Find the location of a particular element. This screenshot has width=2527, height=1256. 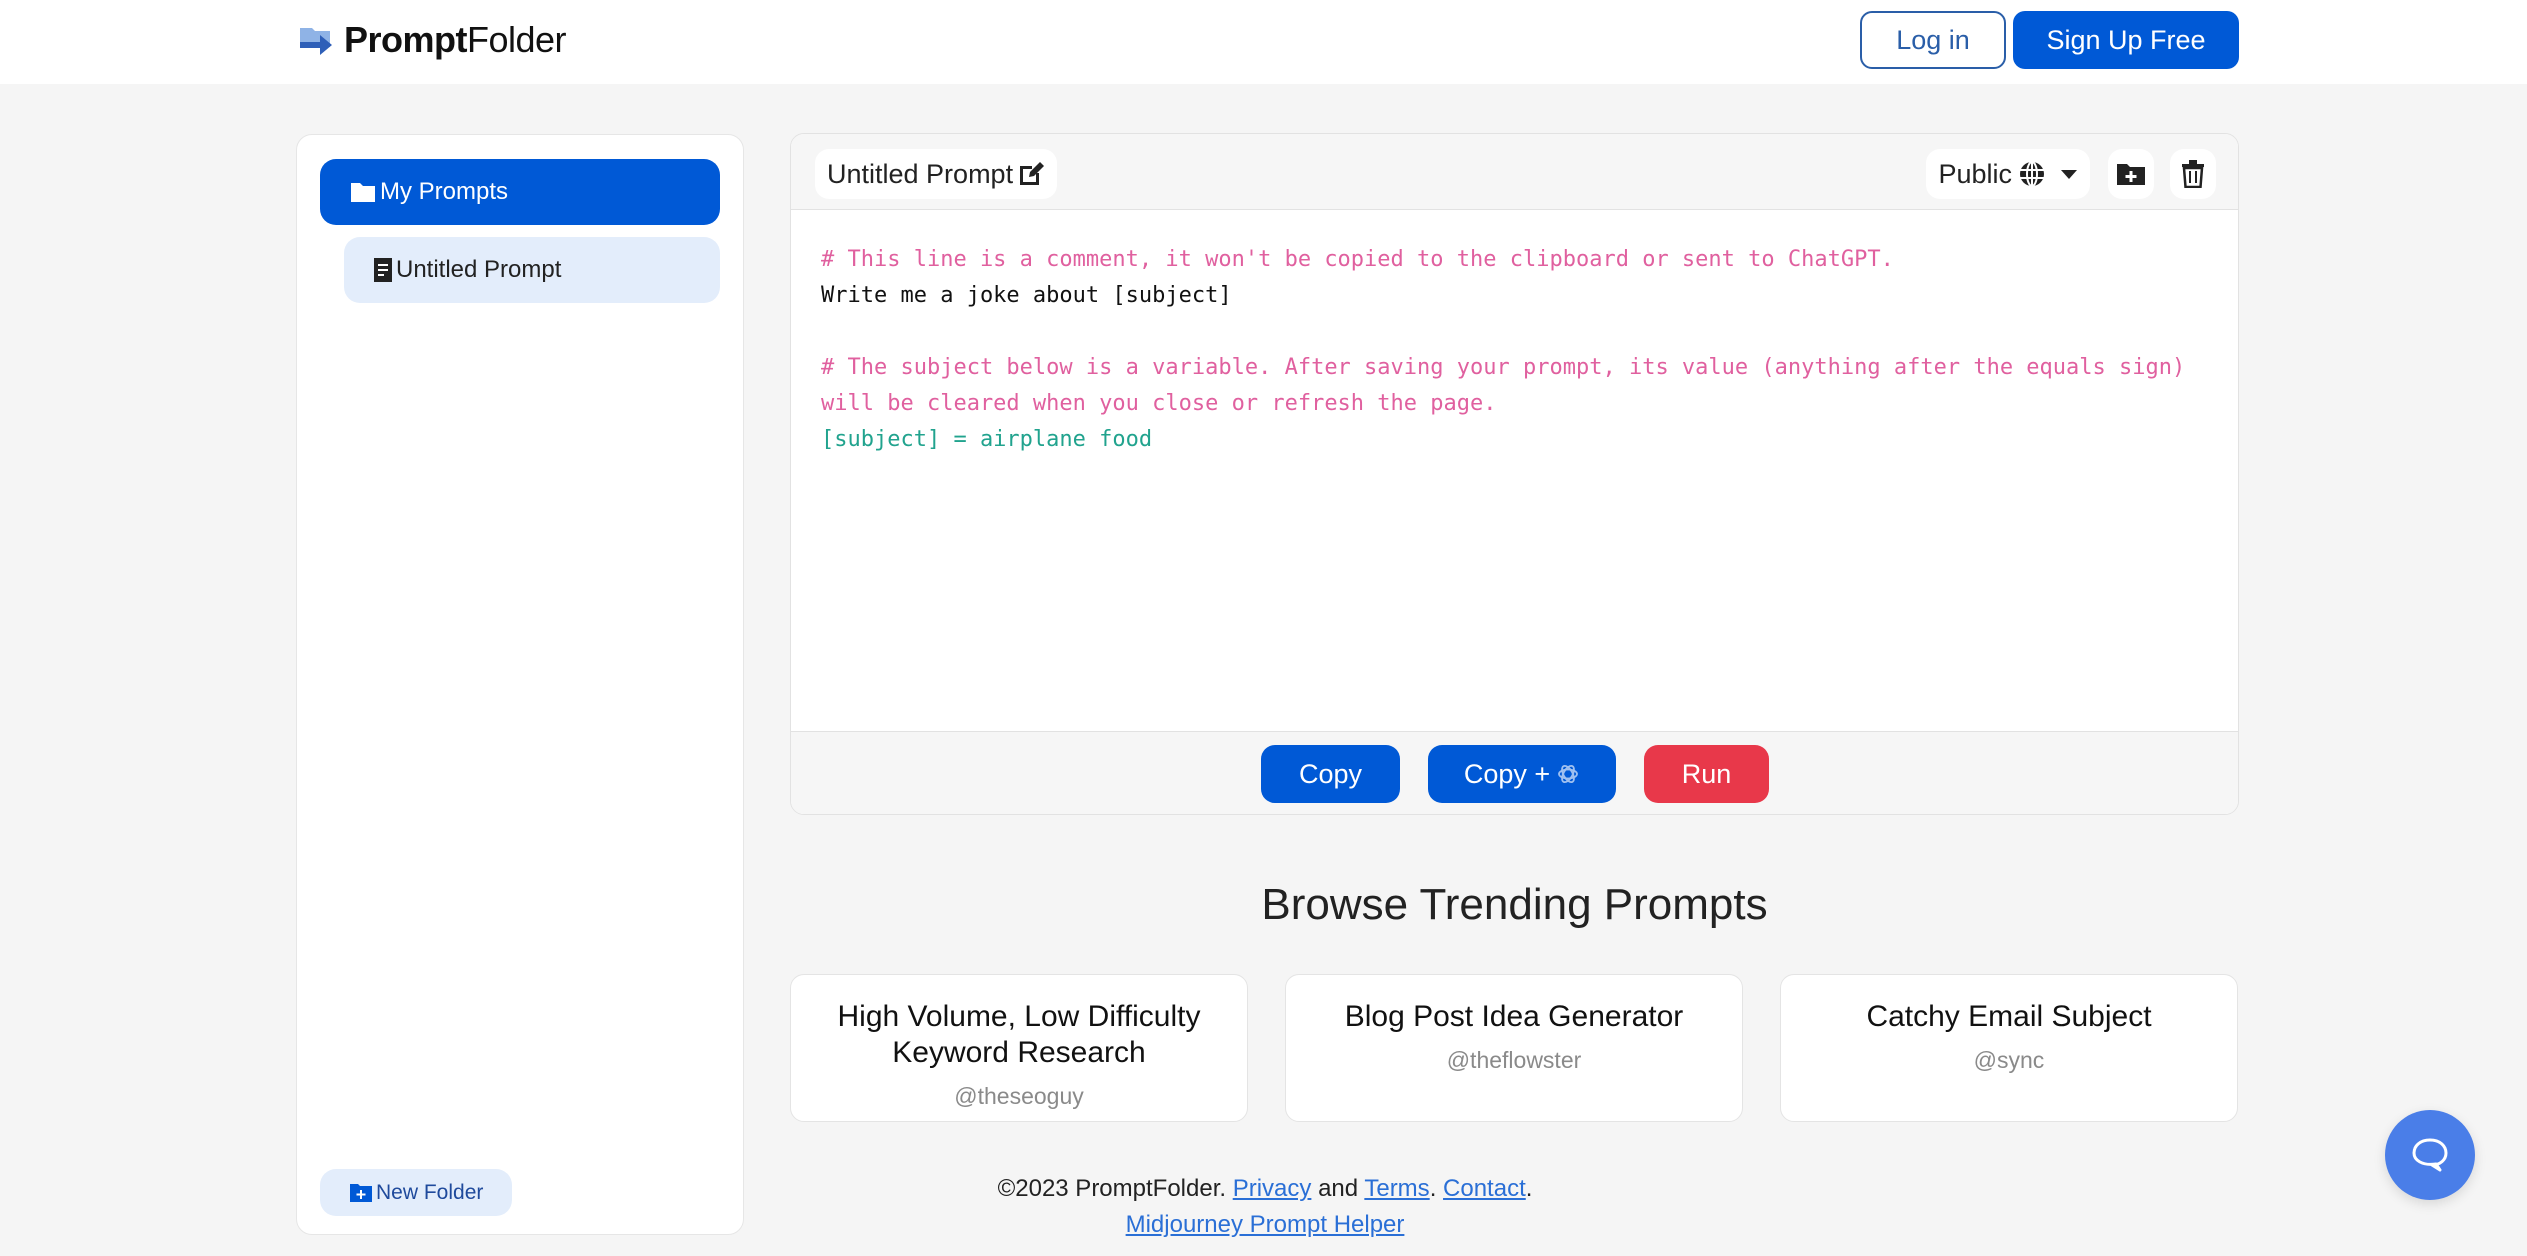

logo-folder-arrow-icon is located at coordinates (316, 41).